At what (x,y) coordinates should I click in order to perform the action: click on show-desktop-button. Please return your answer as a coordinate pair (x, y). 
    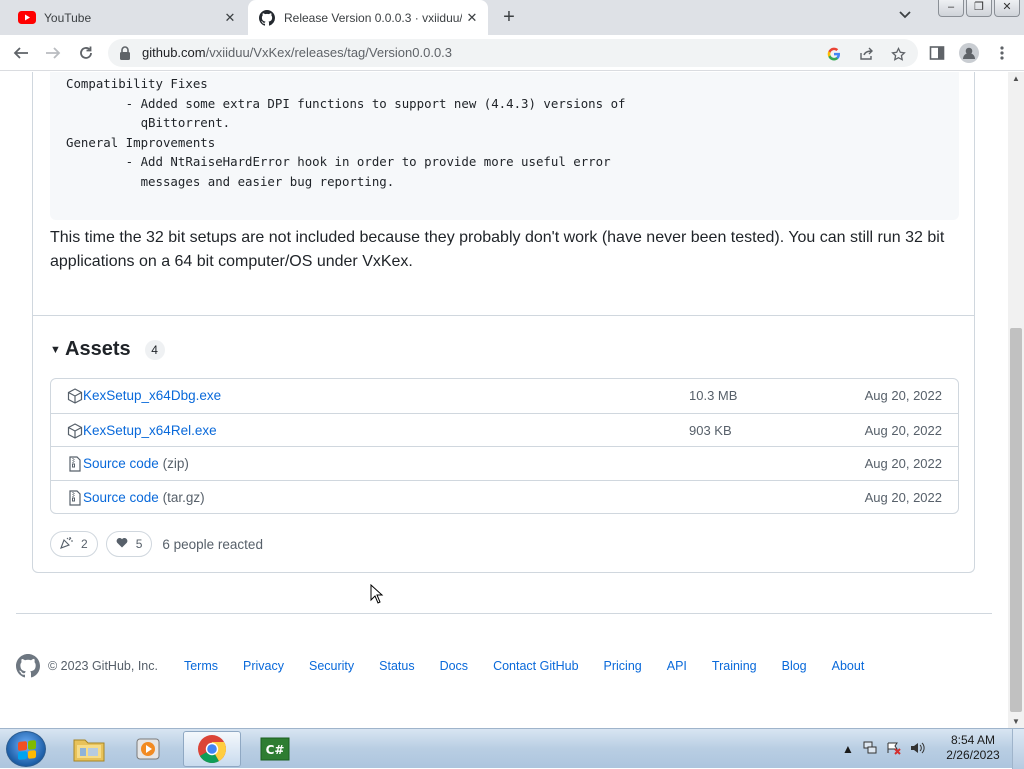
    Looking at the image, I should click on (1018, 749).